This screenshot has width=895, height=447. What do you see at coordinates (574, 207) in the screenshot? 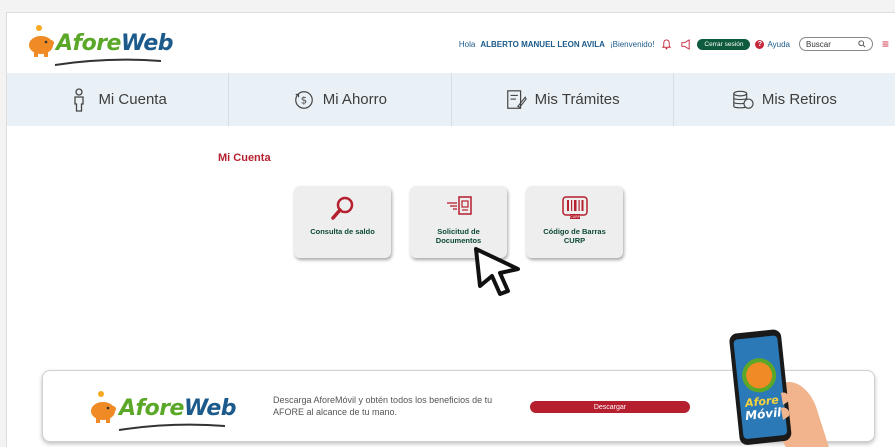
I see `barcode-curp-icon: CURP` at bounding box center [574, 207].